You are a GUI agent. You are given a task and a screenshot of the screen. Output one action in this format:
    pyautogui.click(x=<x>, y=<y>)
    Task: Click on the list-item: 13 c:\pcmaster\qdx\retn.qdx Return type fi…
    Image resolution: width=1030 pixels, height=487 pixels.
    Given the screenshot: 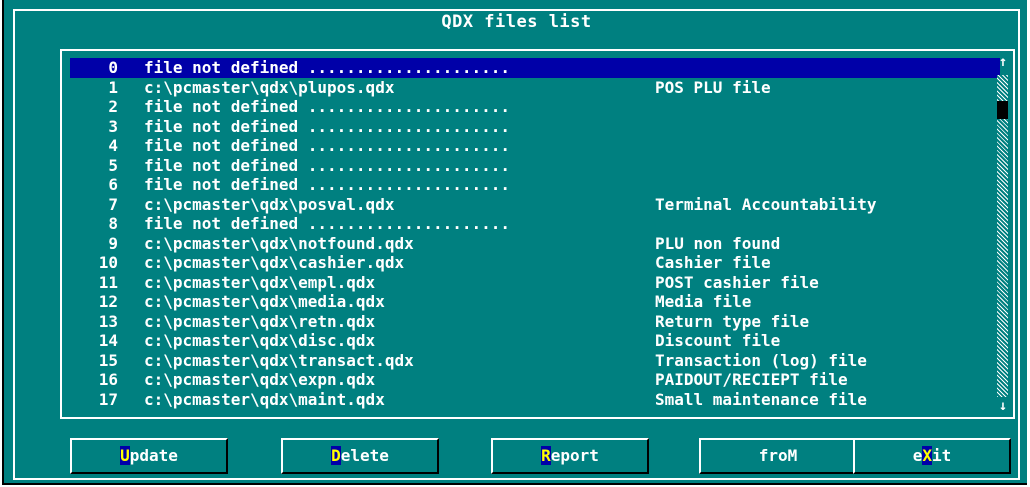 What is the action you would take?
    pyautogui.click(x=535, y=322)
    